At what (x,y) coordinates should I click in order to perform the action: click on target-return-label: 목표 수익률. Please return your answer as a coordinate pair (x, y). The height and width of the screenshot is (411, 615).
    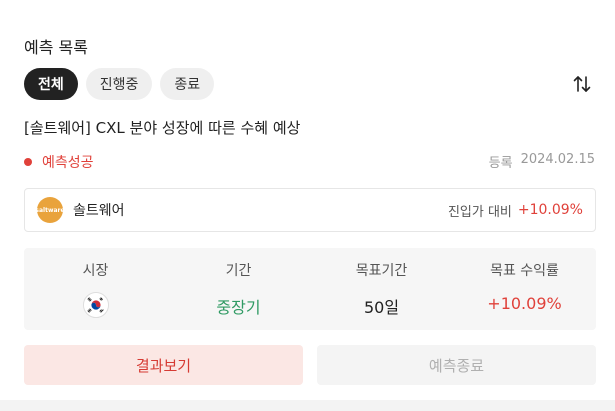
    Looking at the image, I should click on (524, 271).